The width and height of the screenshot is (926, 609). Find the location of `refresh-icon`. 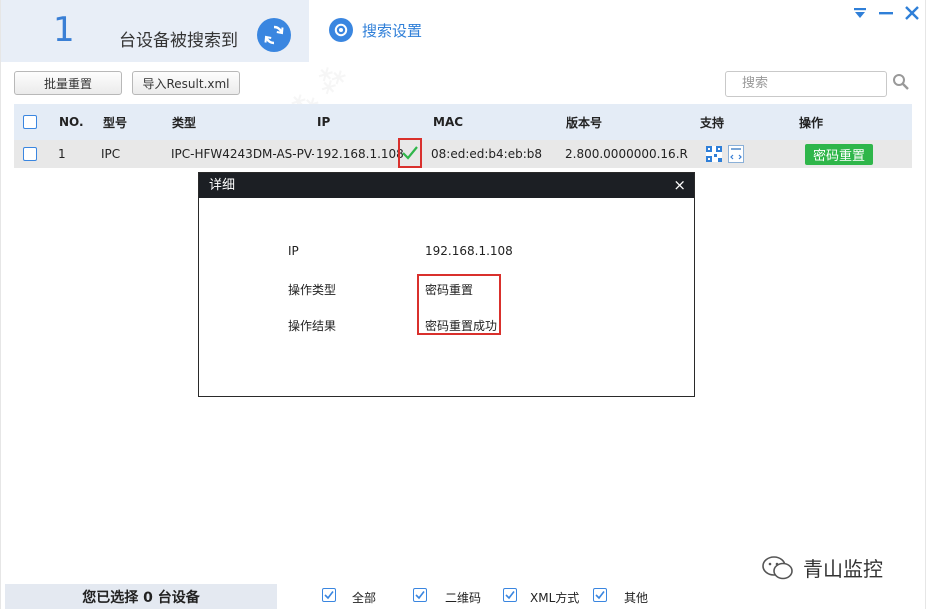

refresh-icon is located at coordinates (274, 35).